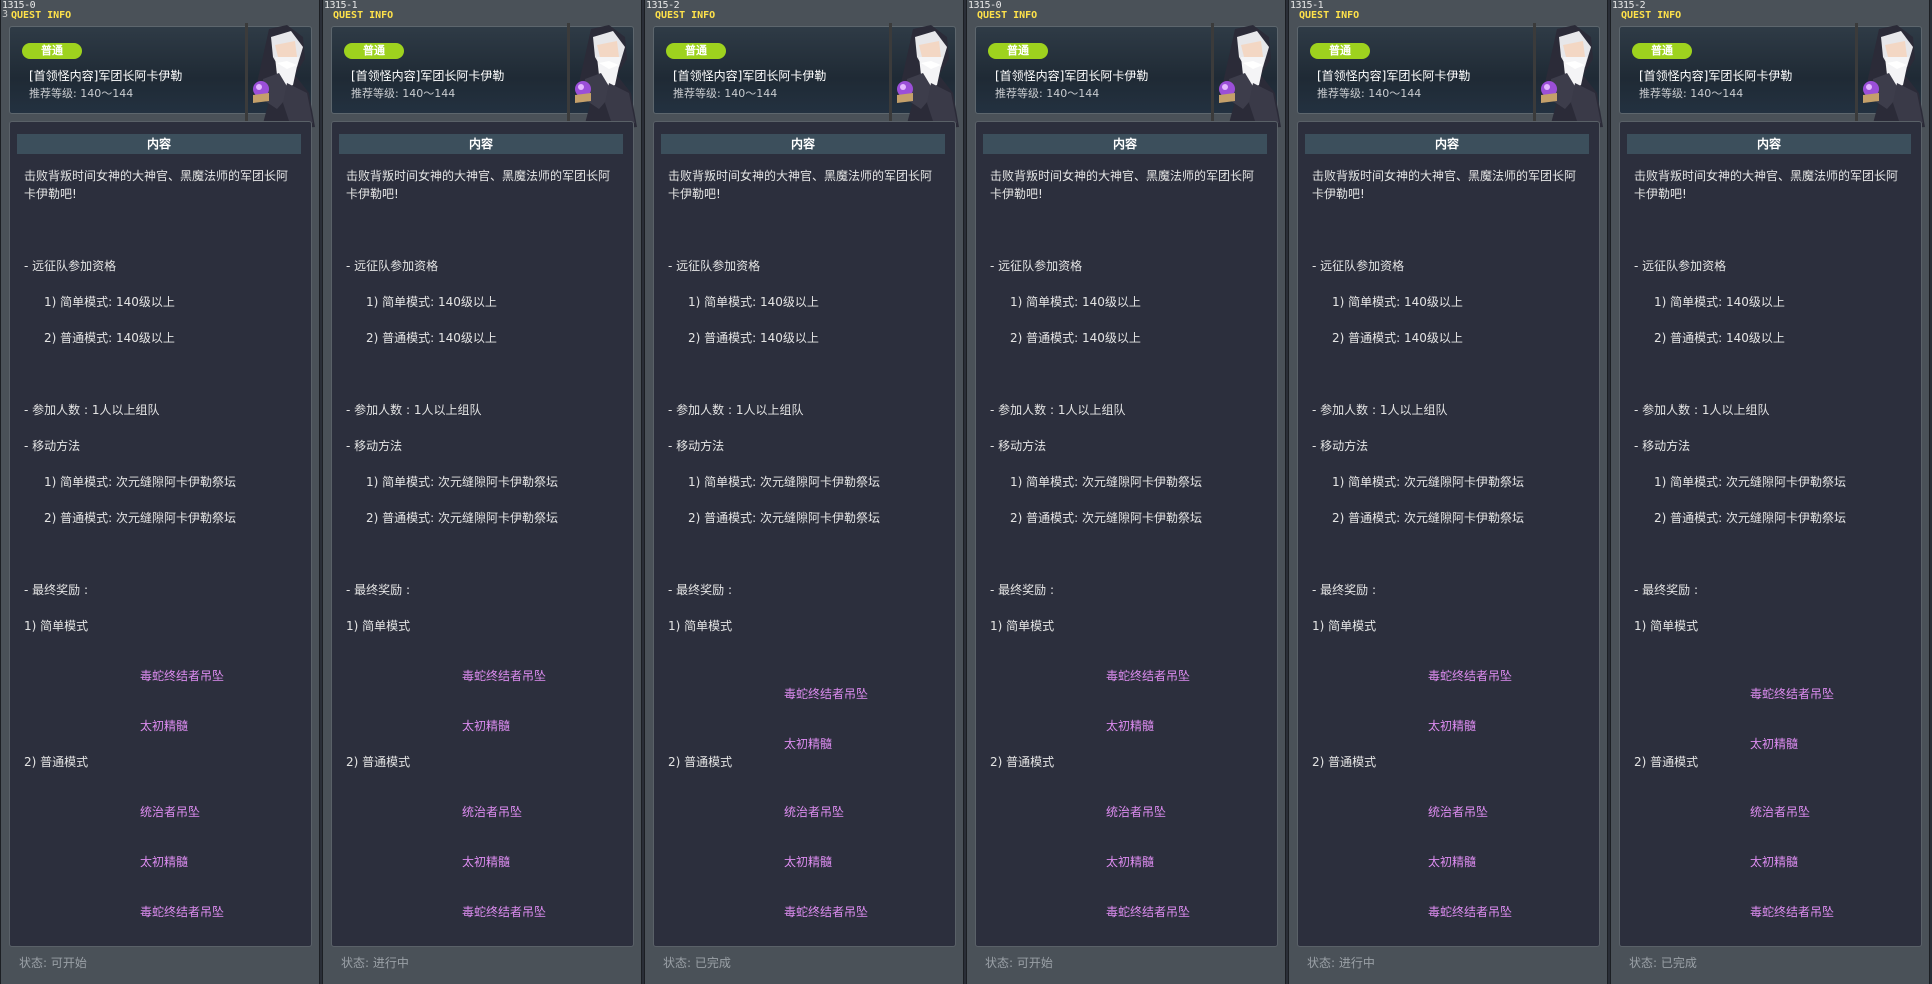  I want to click on move-normal: 2) 普通模式: 次元缝隙阿卡伊勒祭坛, so click(1750, 518).